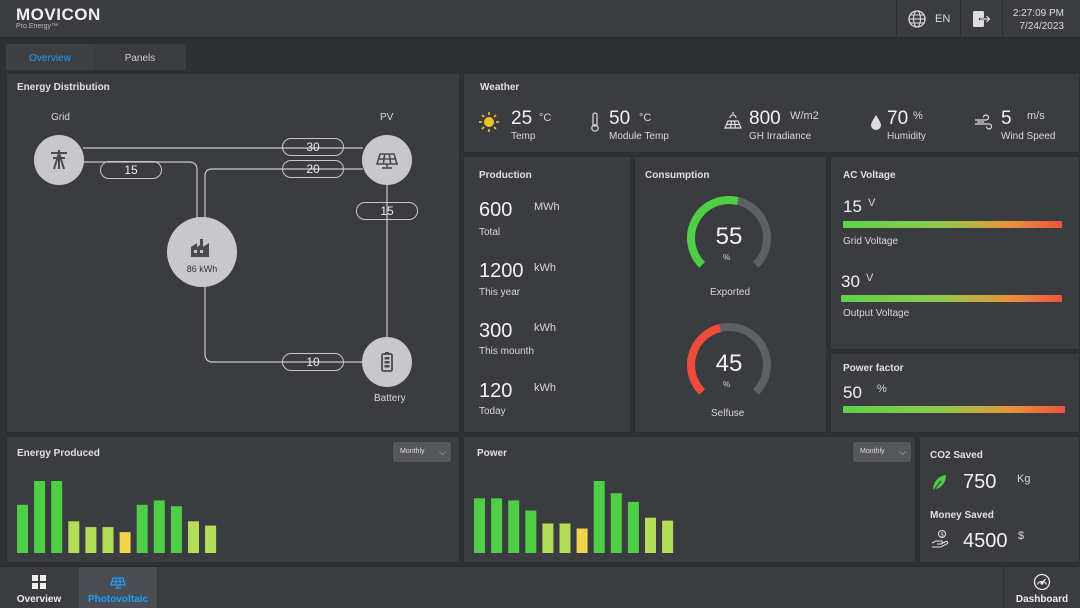  Describe the element at coordinates (954, 409) in the screenshot. I see `power-factor-bar` at that location.